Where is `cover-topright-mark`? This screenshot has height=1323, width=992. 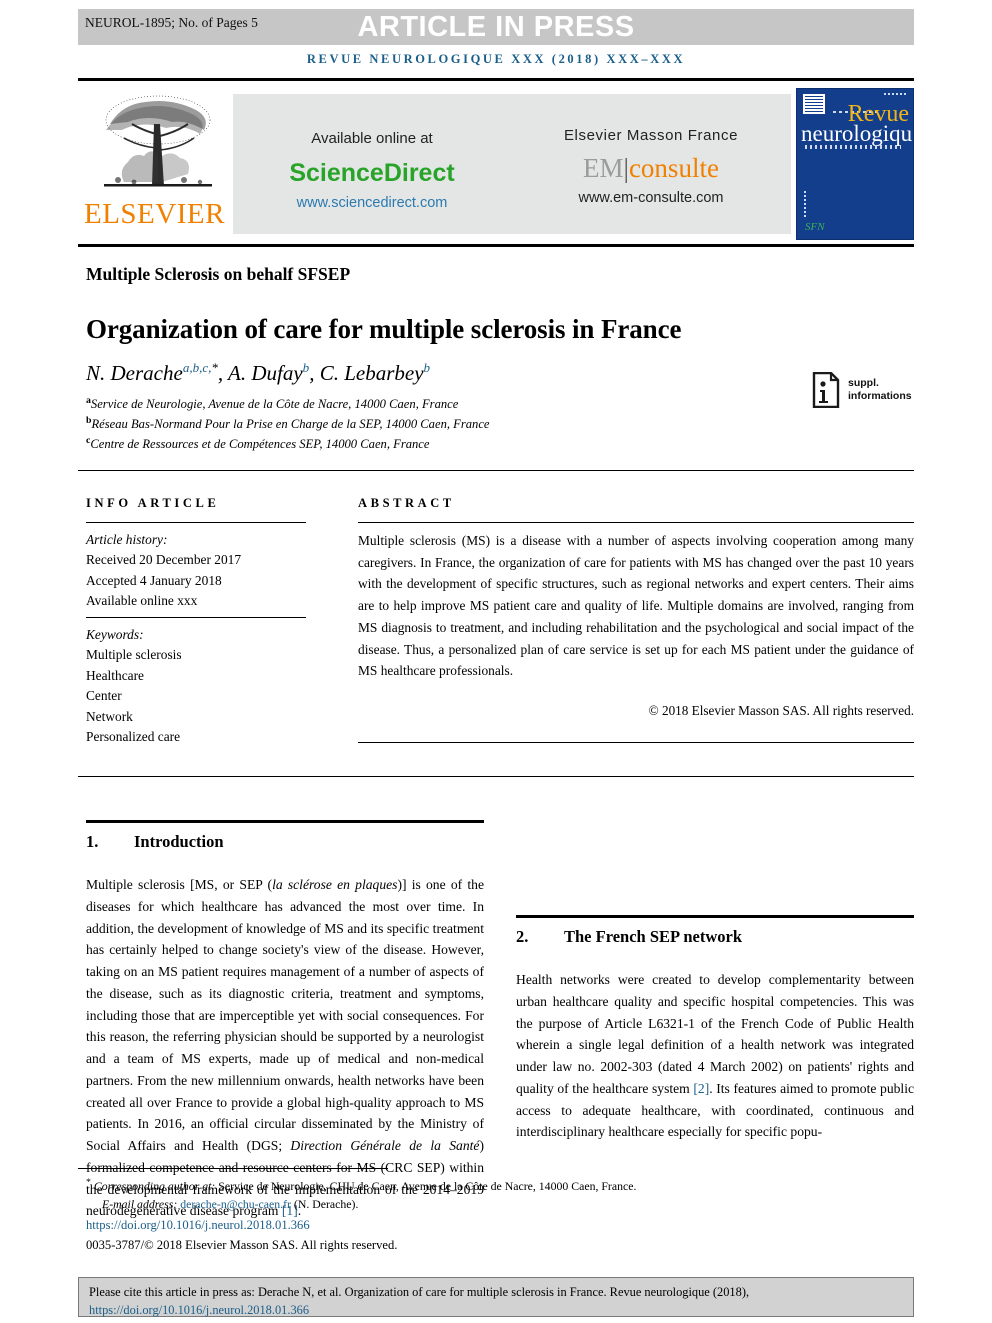 cover-topright-mark is located at coordinates (896, 94).